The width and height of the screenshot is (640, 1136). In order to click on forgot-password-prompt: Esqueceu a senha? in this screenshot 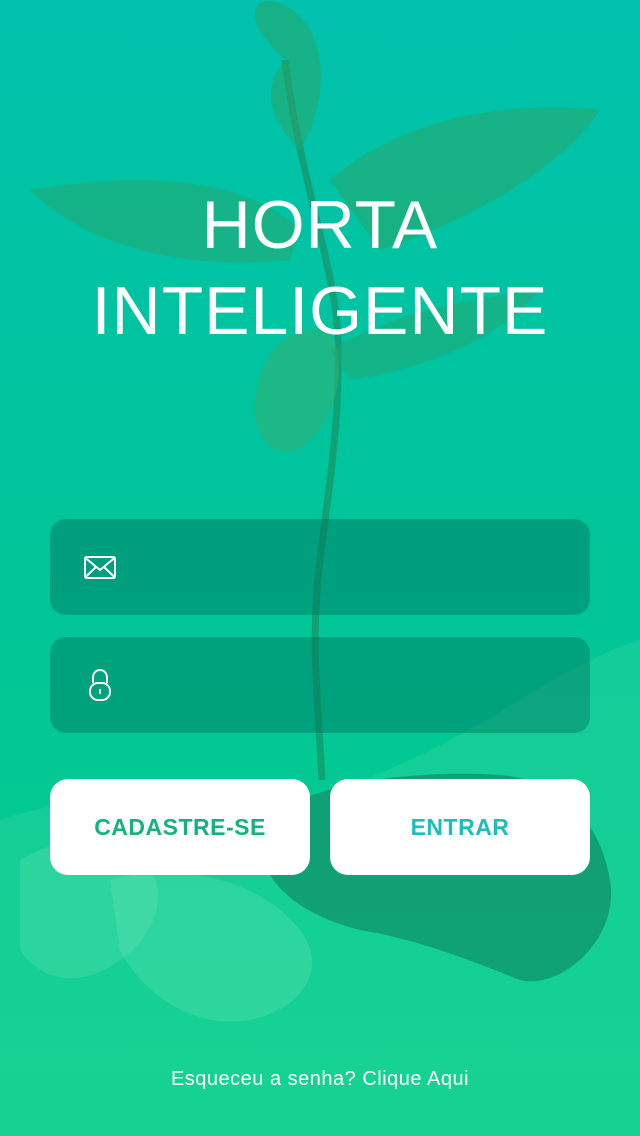, I will do `click(263, 1079)`.